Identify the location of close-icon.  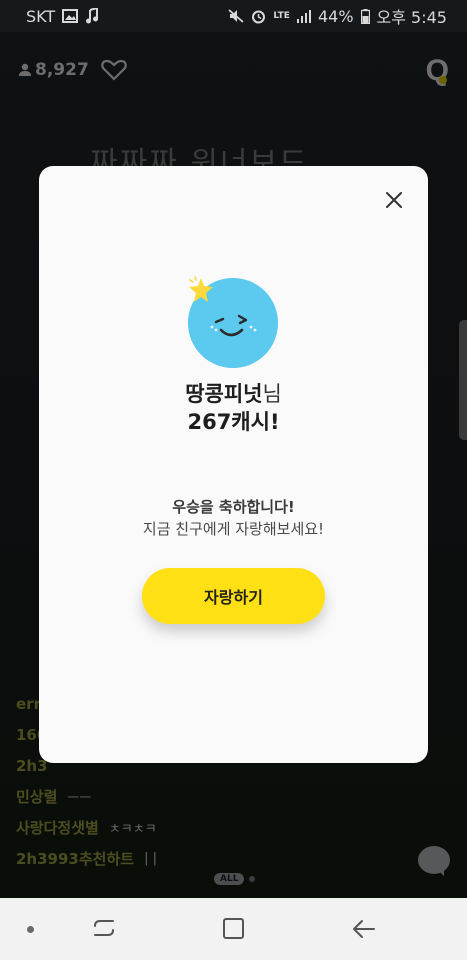
(394, 200).